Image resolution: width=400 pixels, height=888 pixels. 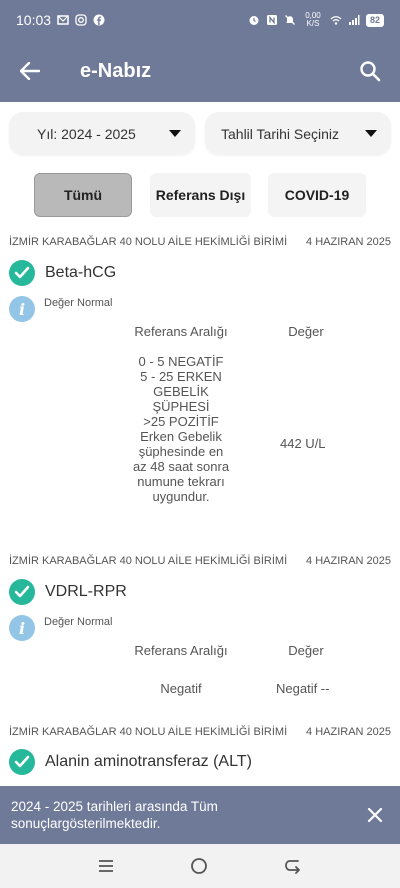 I want to click on menu-icon, so click(x=106, y=866).